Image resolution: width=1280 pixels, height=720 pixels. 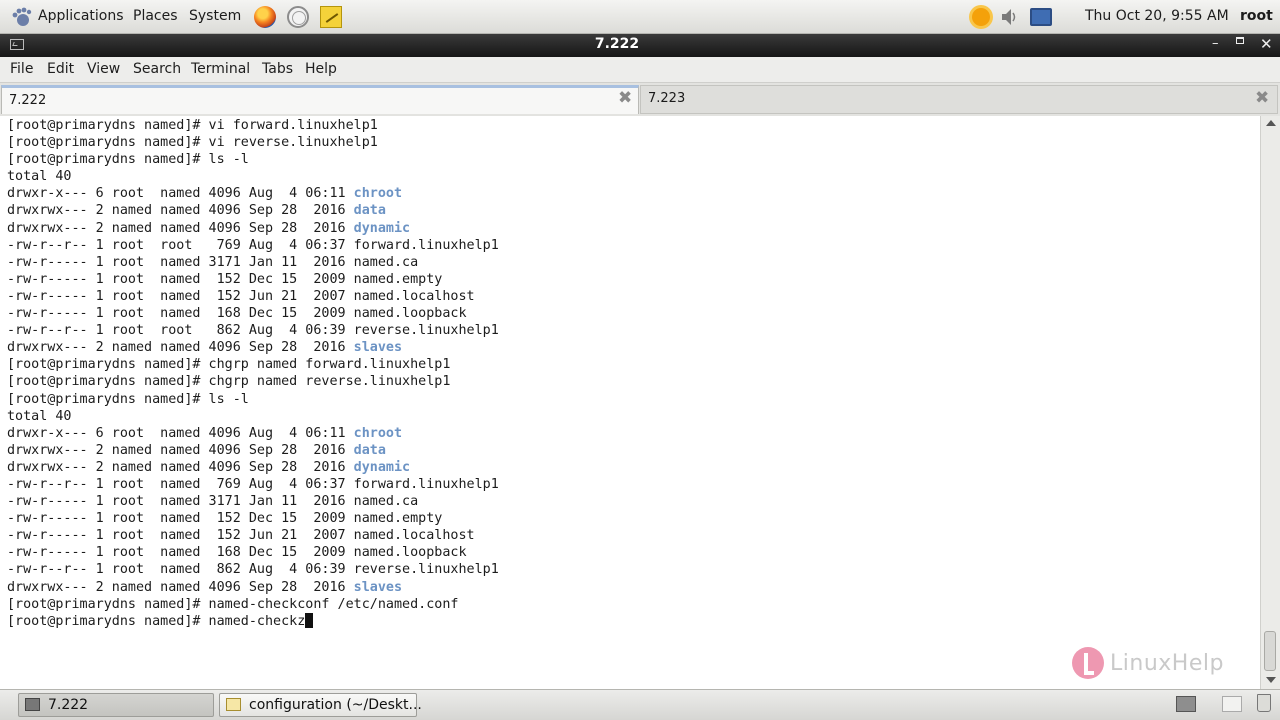 What do you see at coordinates (1041, 17) in the screenshot?
I see `display-icon` at bounding box center [1041, 17].